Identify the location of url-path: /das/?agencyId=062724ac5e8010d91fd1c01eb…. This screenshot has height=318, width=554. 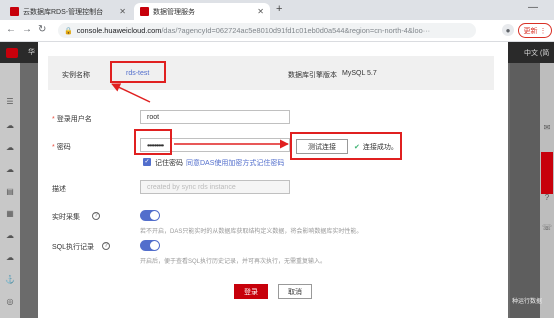
(296, 30).